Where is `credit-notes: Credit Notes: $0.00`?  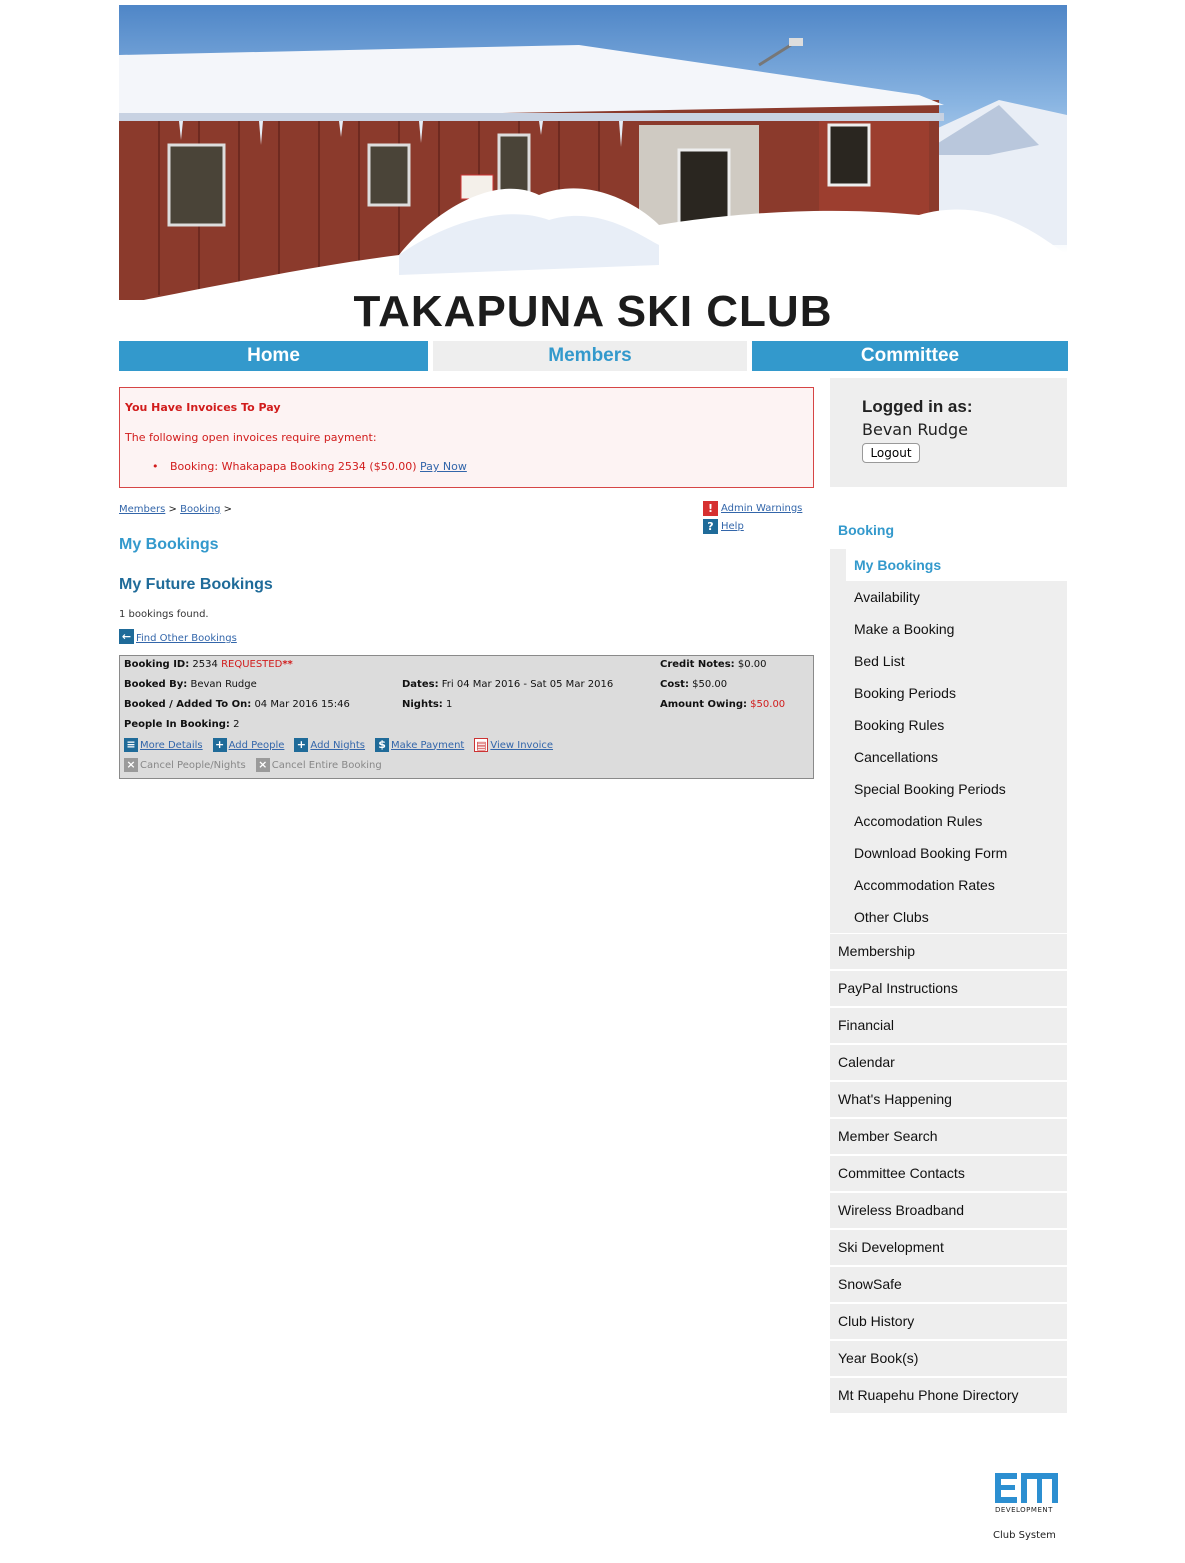 credit-notes: Credit Notes: $0.00 is located at coordinates (713, 664).